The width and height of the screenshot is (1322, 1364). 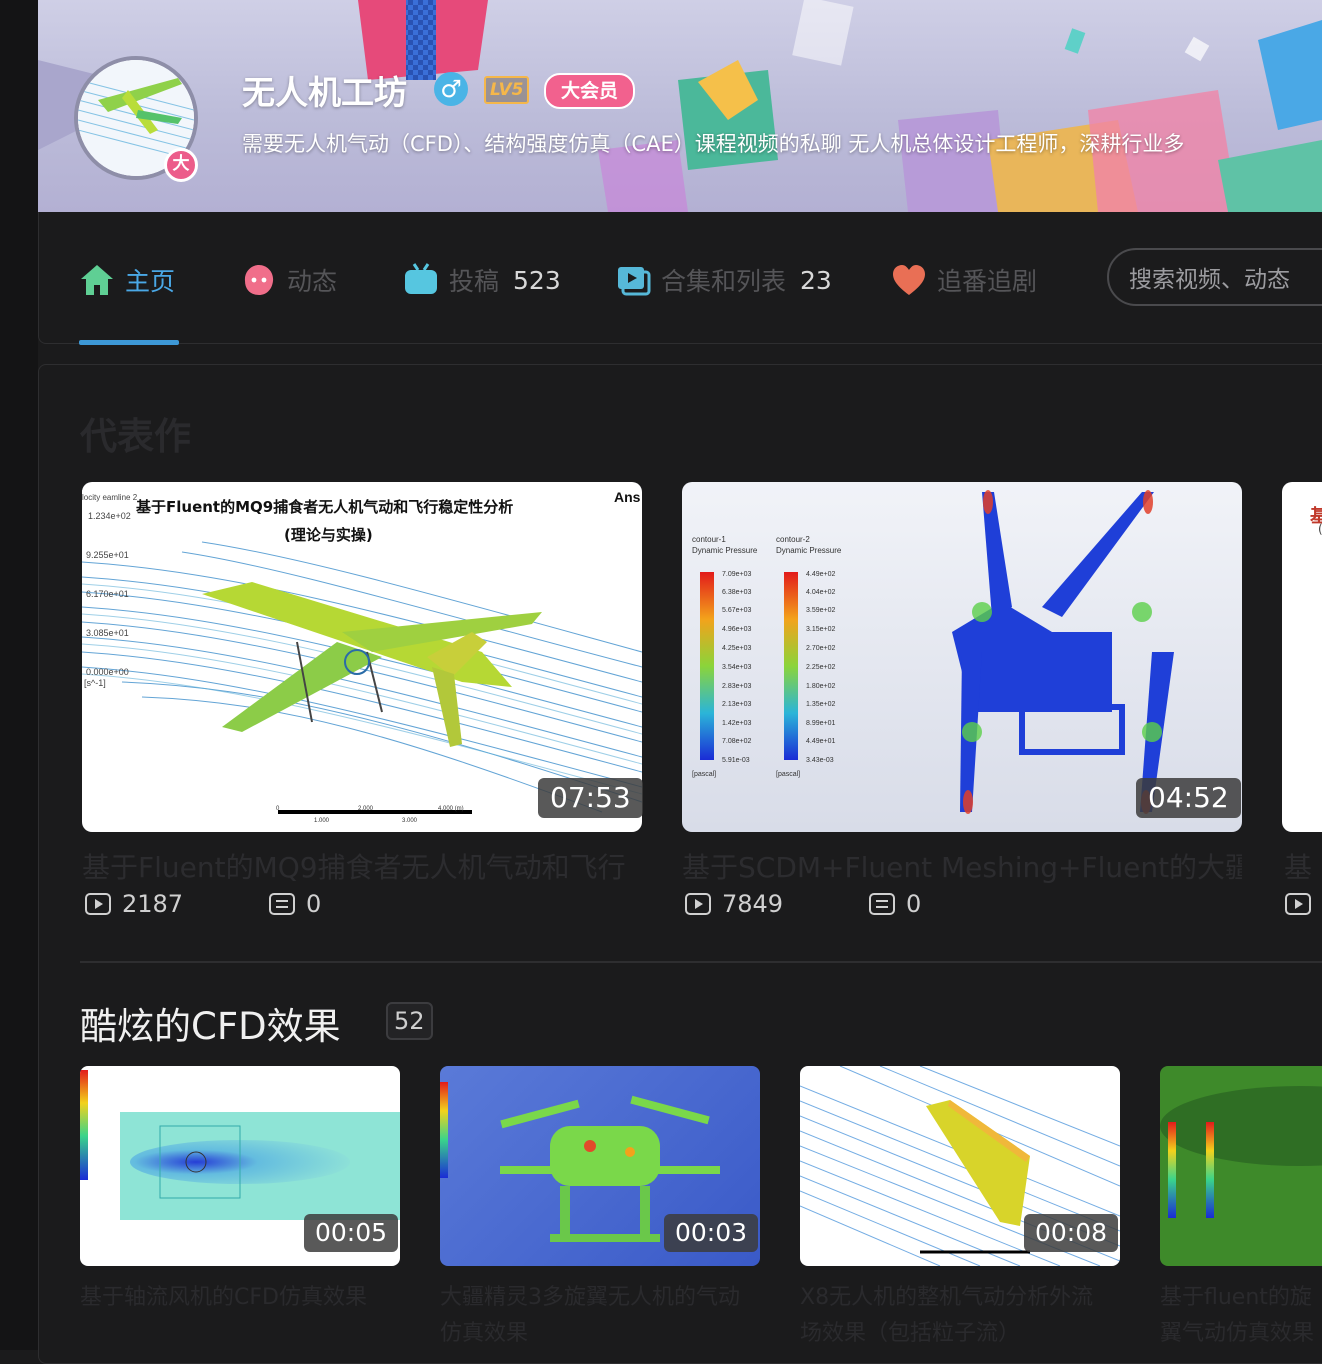 I want to click on vip-badge: 大会员, so click(x=590, y=91).